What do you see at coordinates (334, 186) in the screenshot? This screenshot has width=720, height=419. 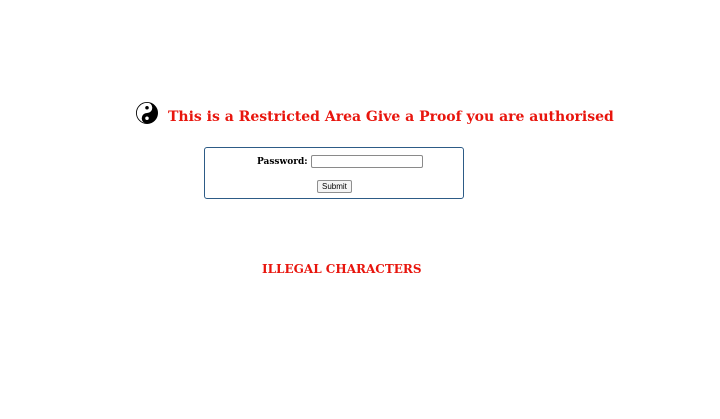 I see `submit-button: Submit` at bounding box center [334, 186].